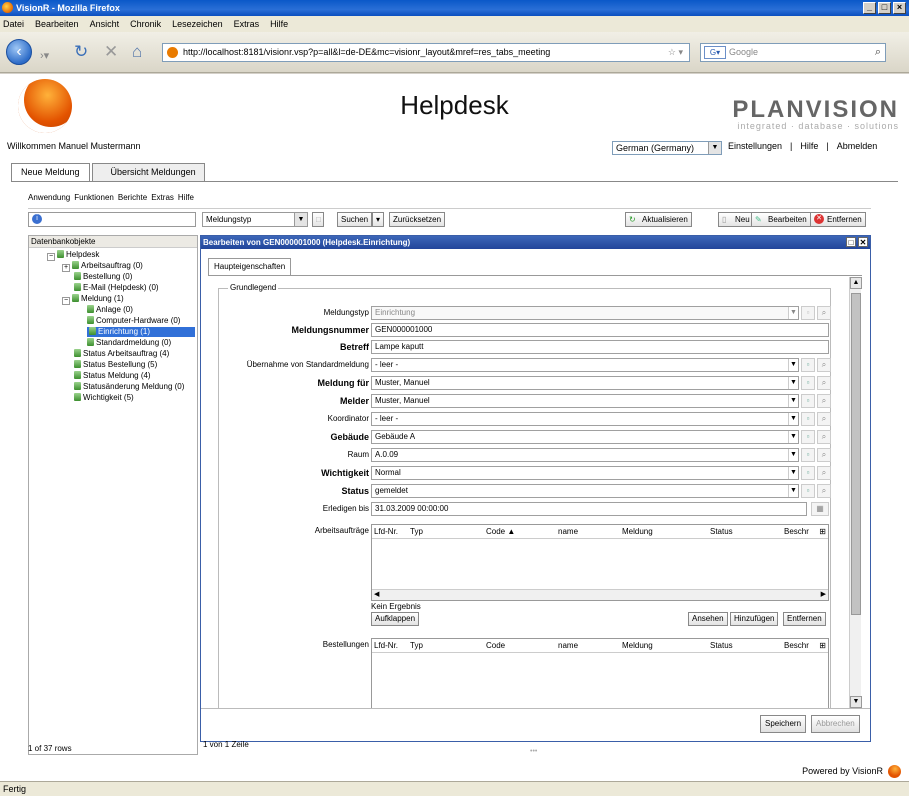 Image resolution: width=909 pixels, height=796 pixels. I want to click on column-chooser-icon: ⊞, so click(822, 645).